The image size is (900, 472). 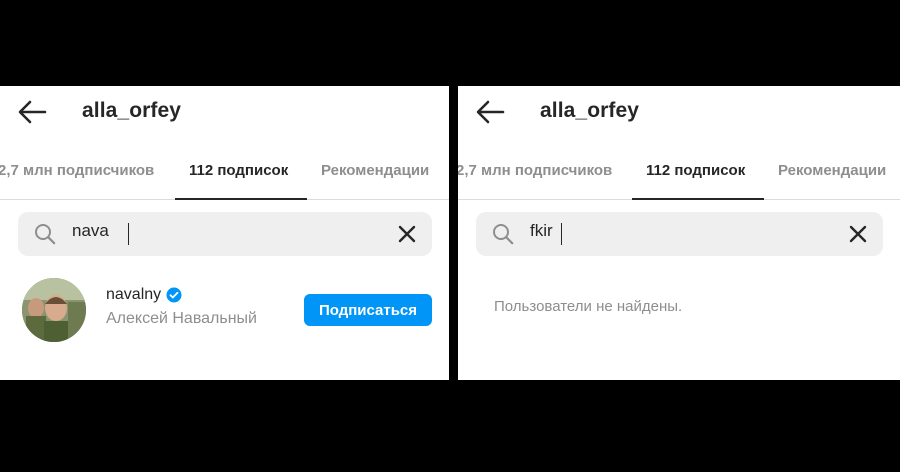 What do you see at coordinates (588, 306) in the screenshot?
I see `empty-results-message: Пользователи не найдены.` at bounding box center [588, 306].